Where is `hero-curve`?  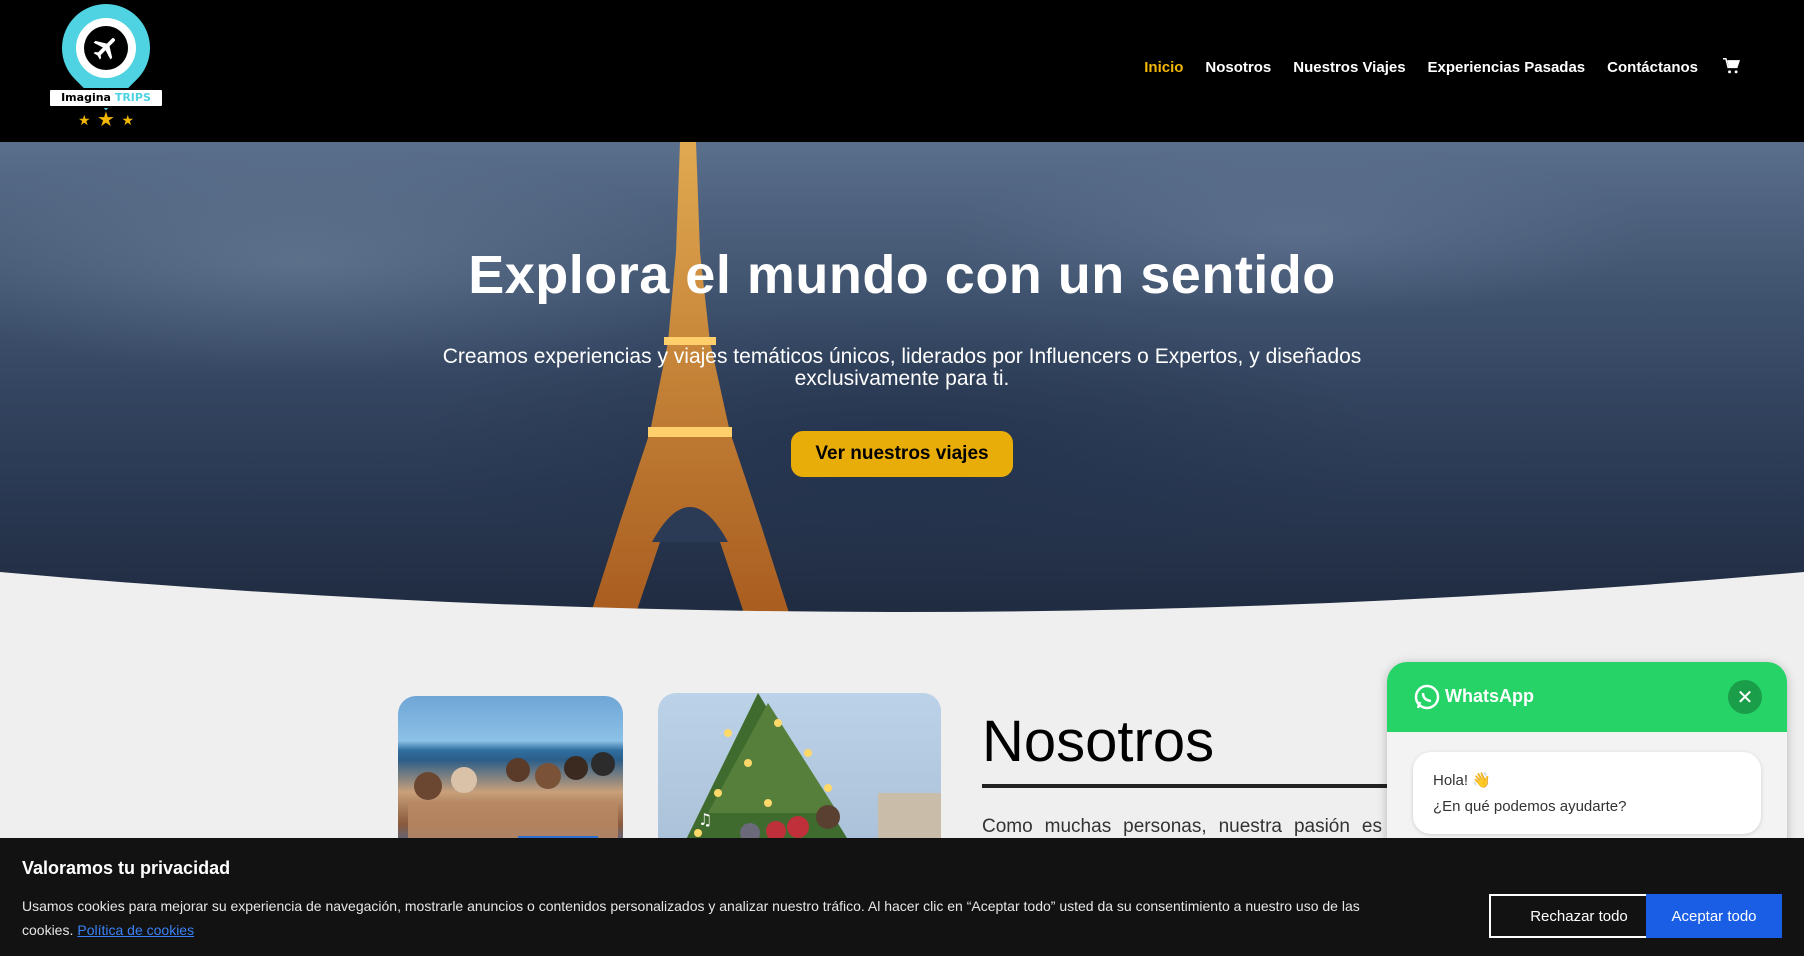
hero-curve is located at coordinates (902, 594).